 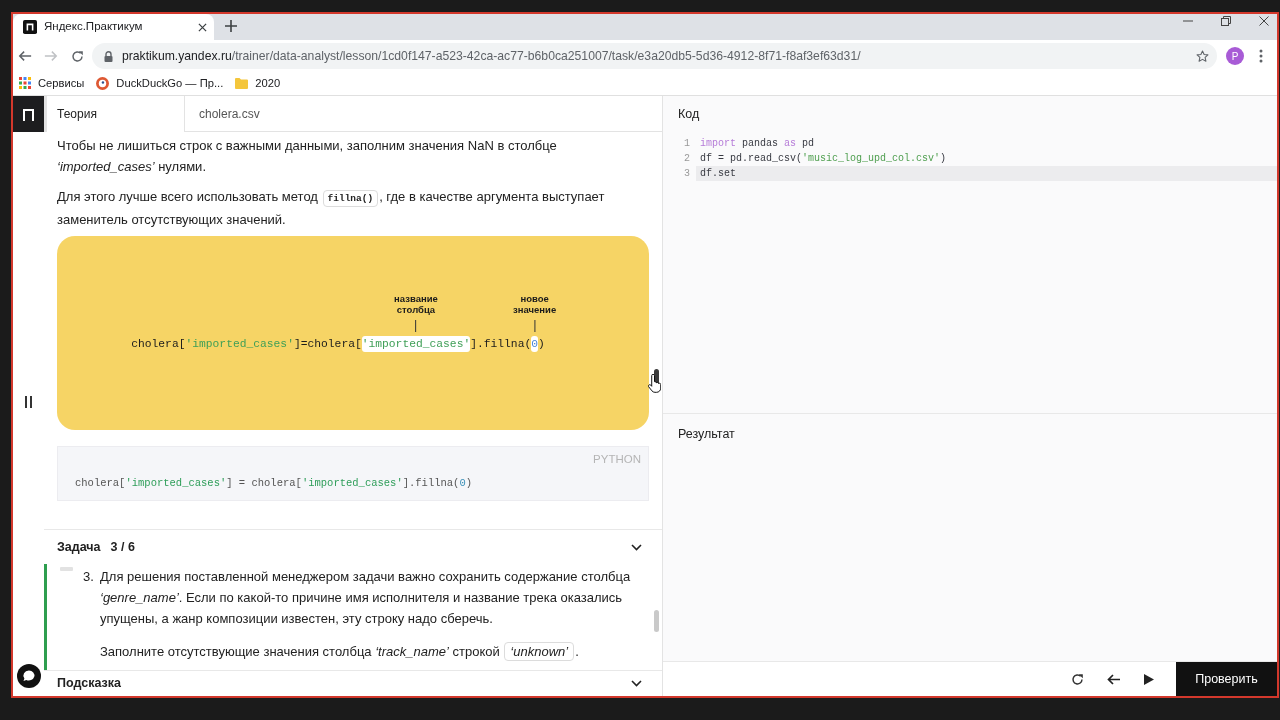 What do you see at coordinates (687, 174) in the screenshot?
I see `line-number: 3` at bounding box center [687, 174].